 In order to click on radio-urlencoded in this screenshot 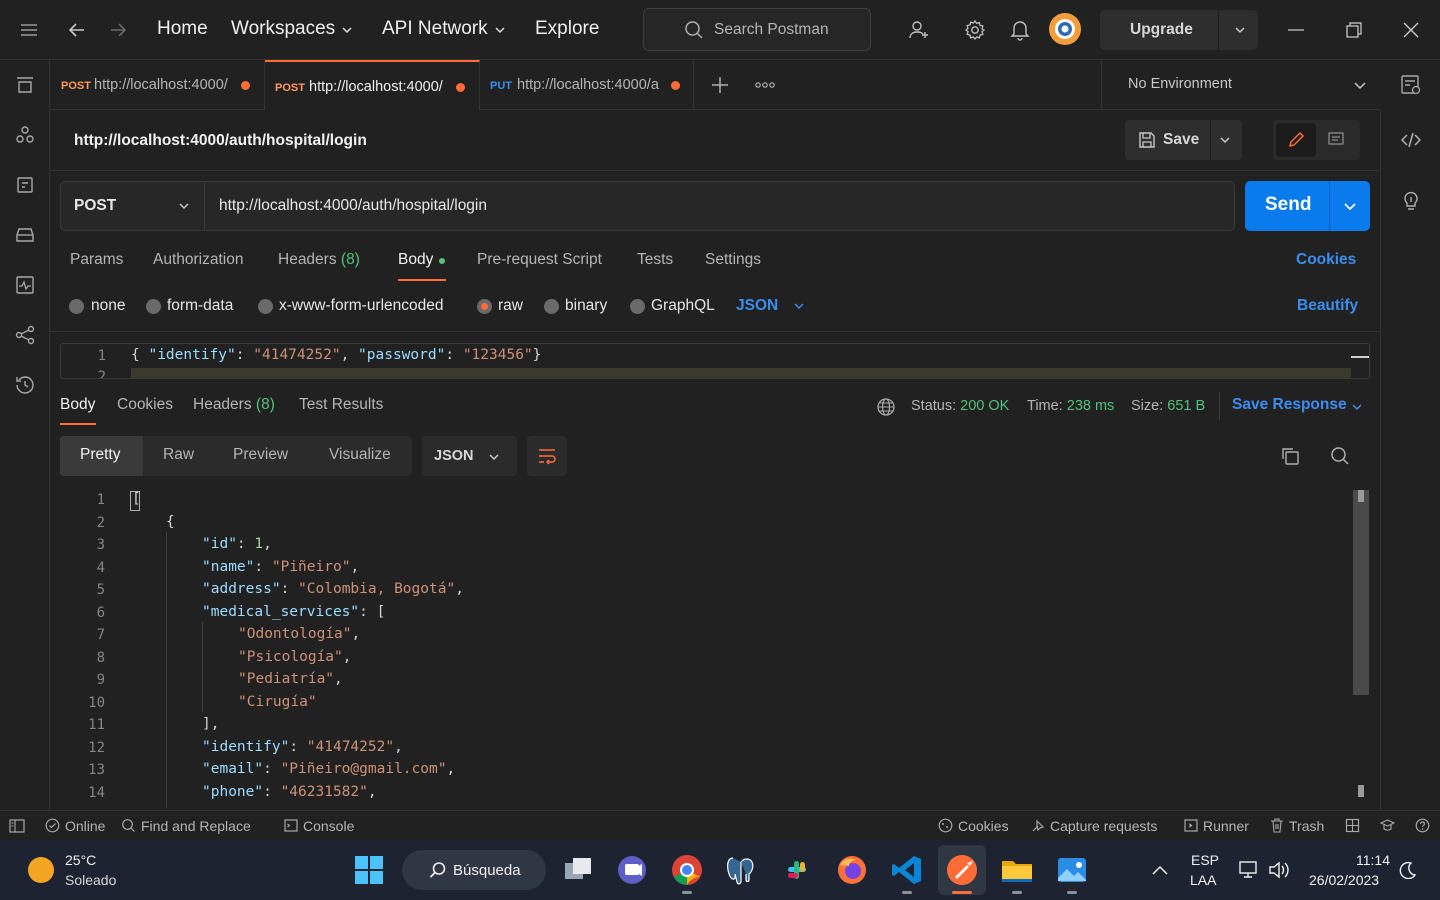, I will do `click(265, 306)`.